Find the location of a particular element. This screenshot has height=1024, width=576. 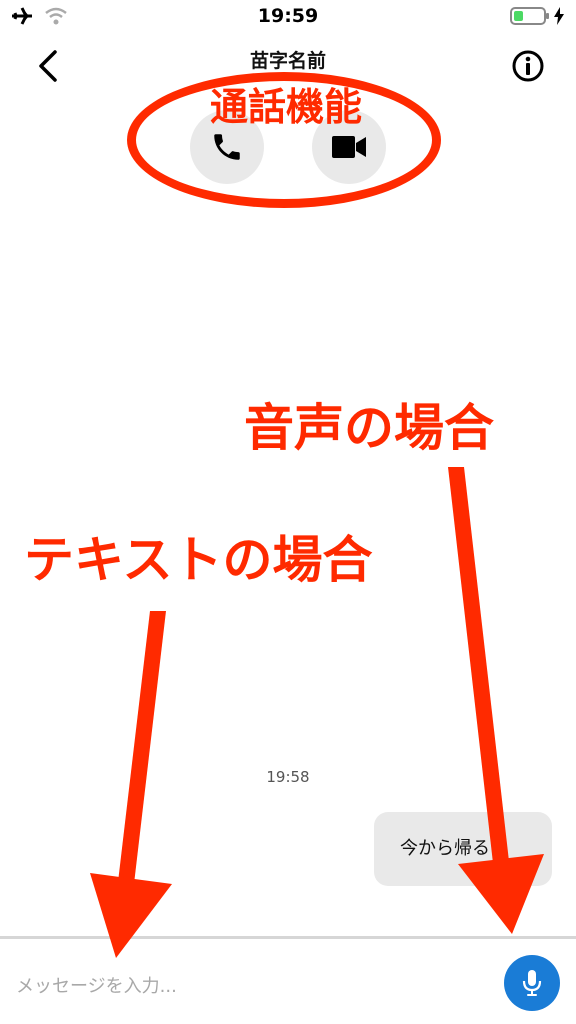

charging-icon is located at coordinates (559, 16).